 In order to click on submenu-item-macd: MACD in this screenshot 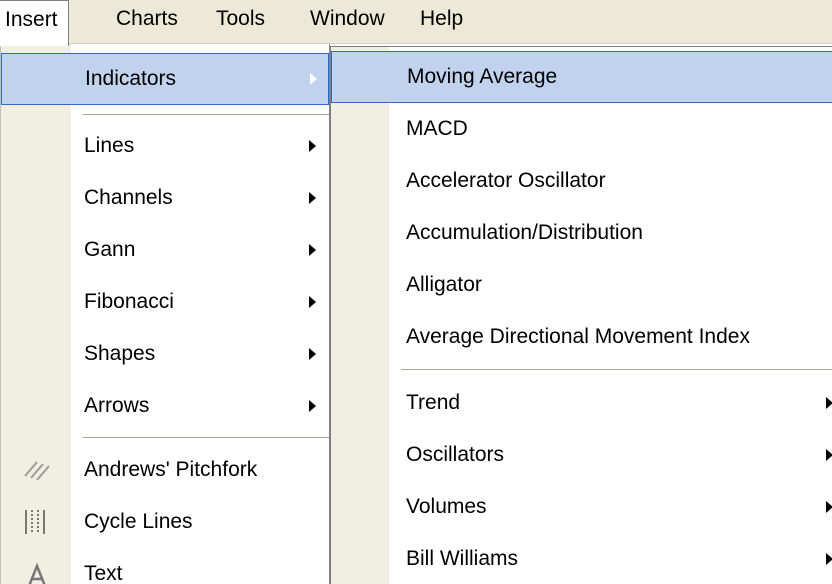, I will do `click(581, 129)`.